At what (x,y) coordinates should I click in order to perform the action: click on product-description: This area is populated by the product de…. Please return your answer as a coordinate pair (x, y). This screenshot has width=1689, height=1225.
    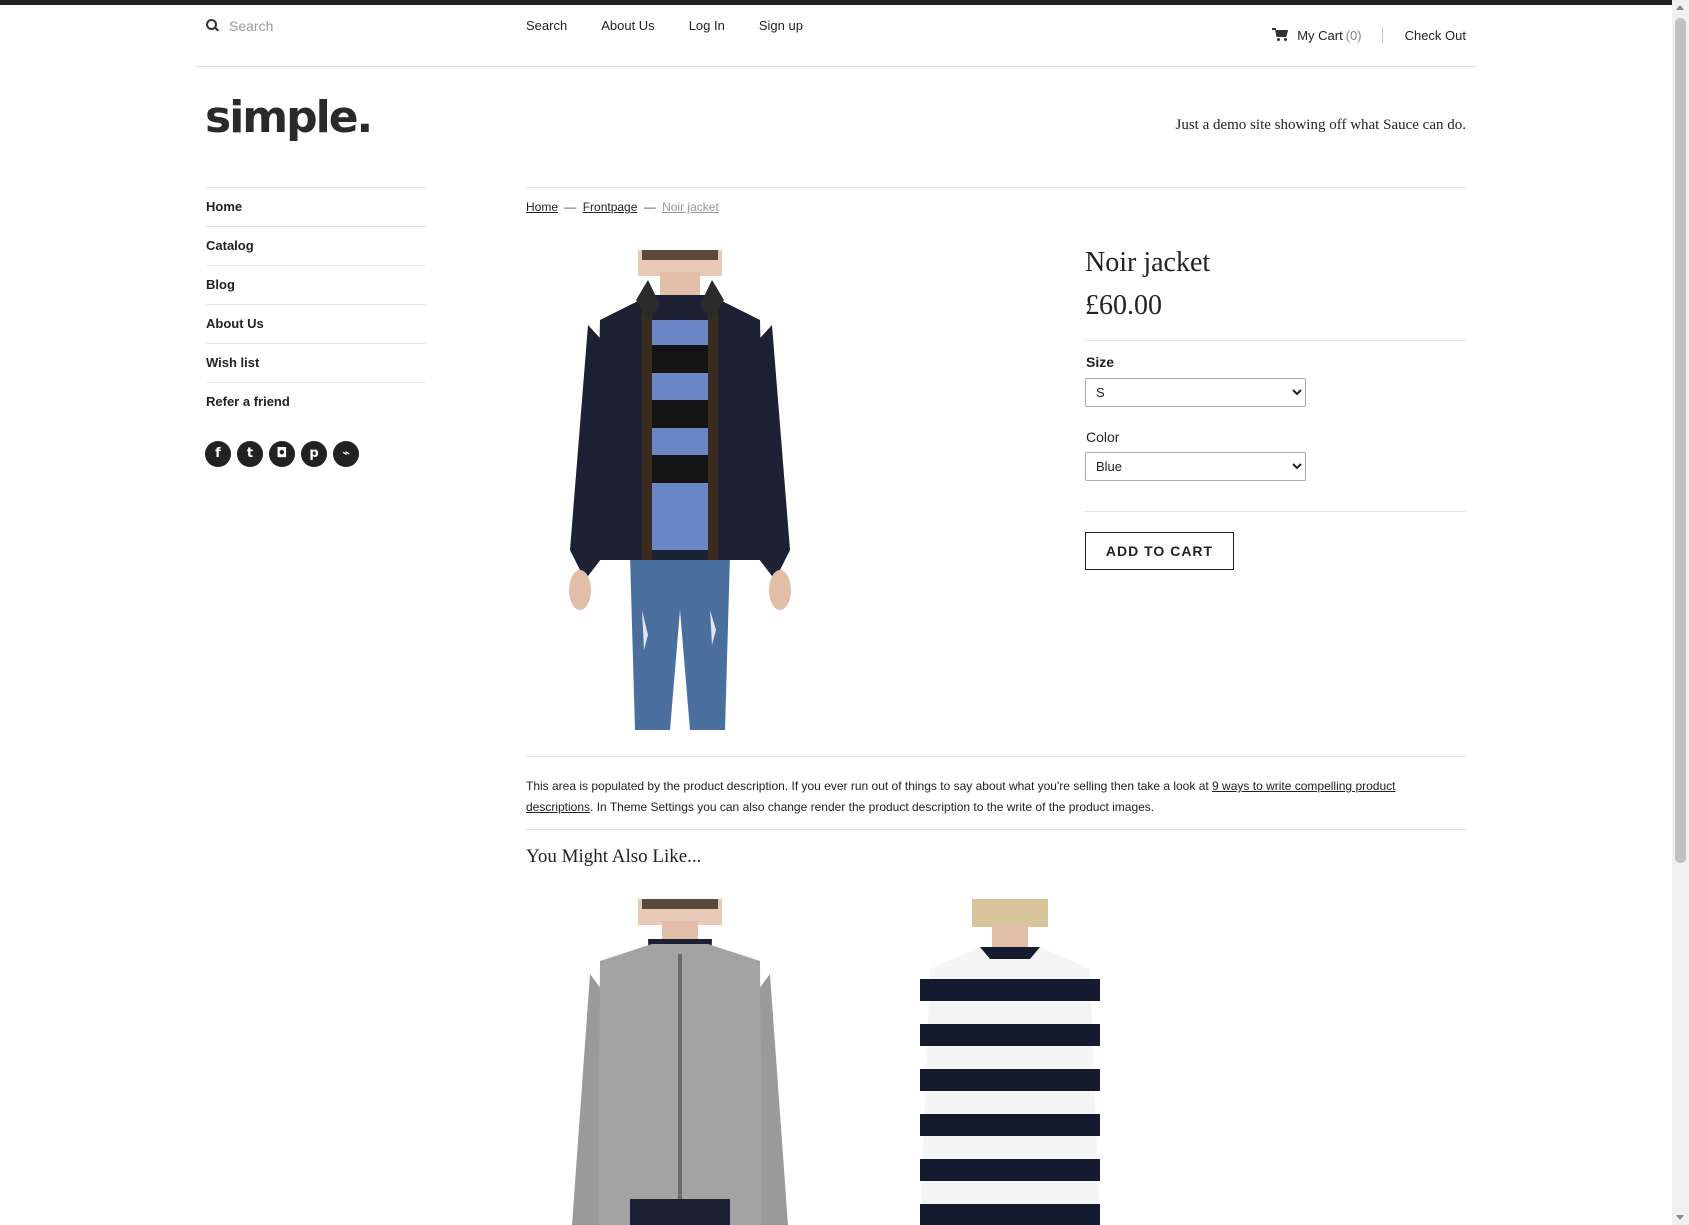
    Looking at the image, I should click on (976, 797).